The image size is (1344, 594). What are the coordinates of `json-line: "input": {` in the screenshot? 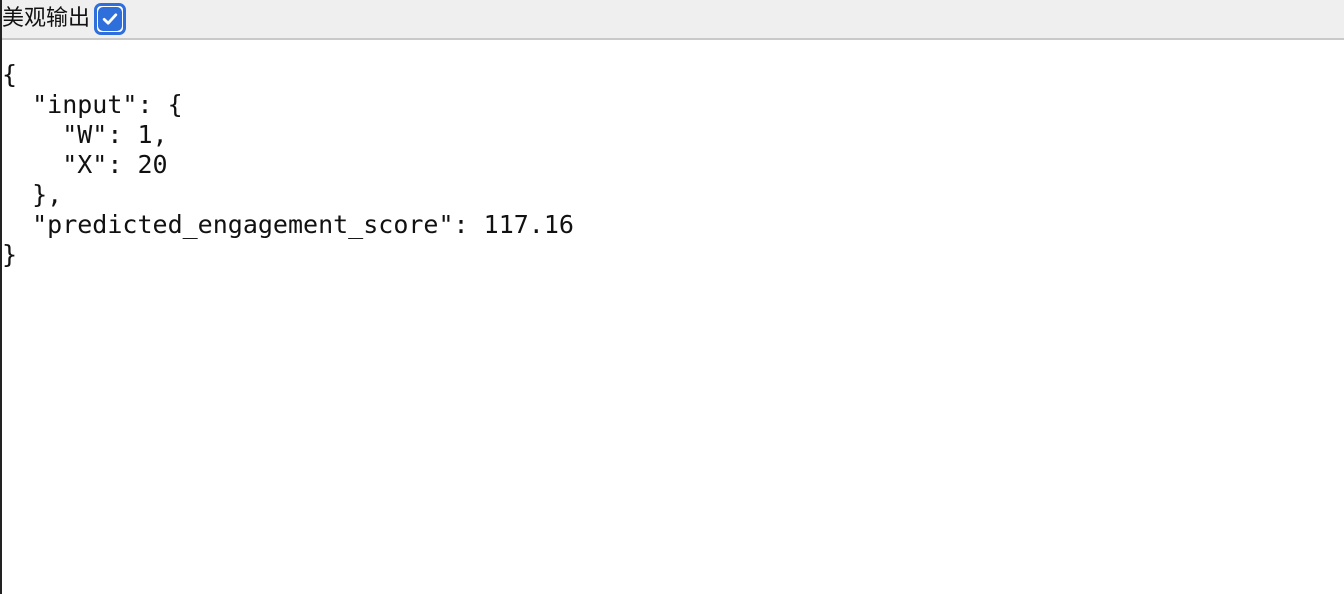 It's located at (92, 104).